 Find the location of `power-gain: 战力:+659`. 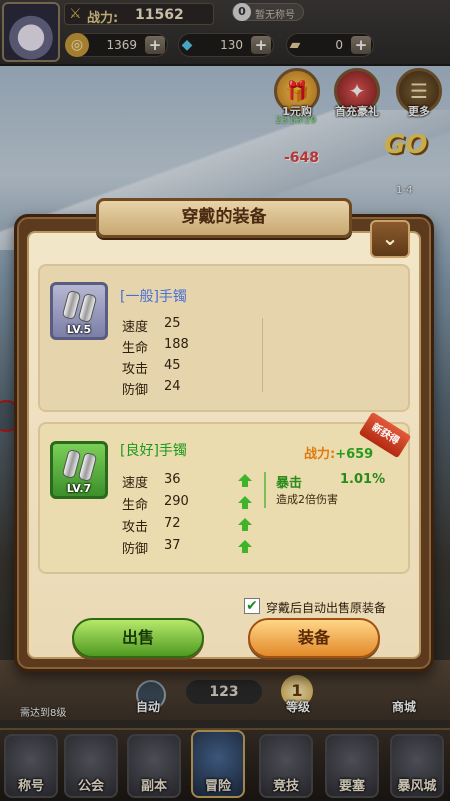

power-gain: 战力:+659 is located at coordinates (338, 452).